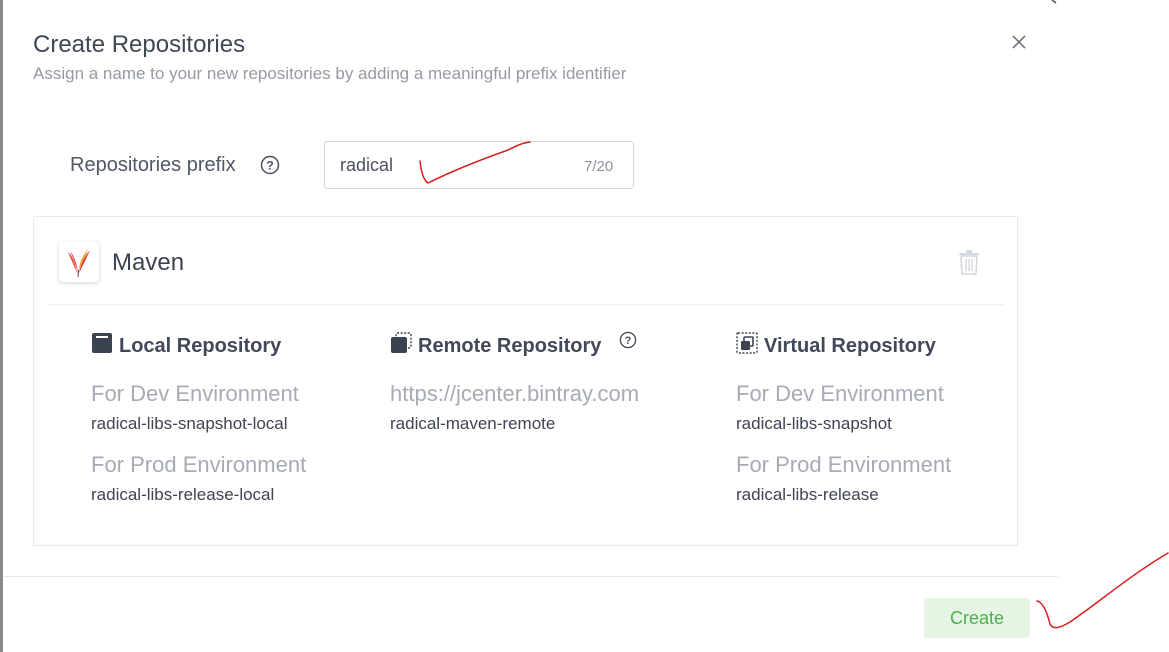 Image resolution: width=1169 pixels, height=652 pixels. Describe the element at coordinates (844, 464) in the screenshot. I see `virtual-prod-env-label: For Prod Environment` at that location.